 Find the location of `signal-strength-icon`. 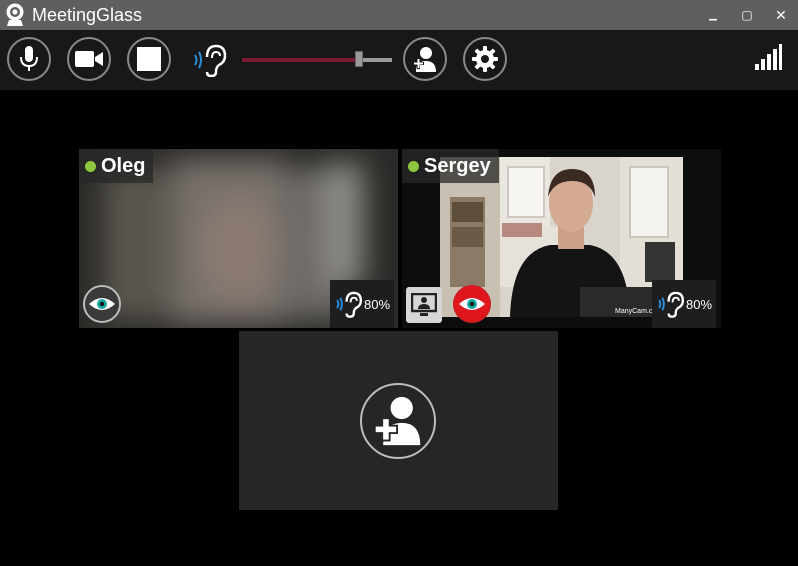

signal-strength-icon is located at coordinates (768, 57).